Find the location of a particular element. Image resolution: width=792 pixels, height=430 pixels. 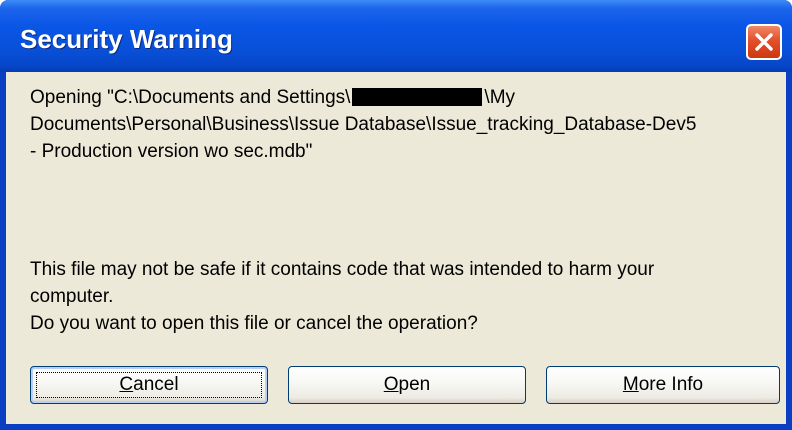

cancel-label-rest: ancel is located at coordinates (156, 384).